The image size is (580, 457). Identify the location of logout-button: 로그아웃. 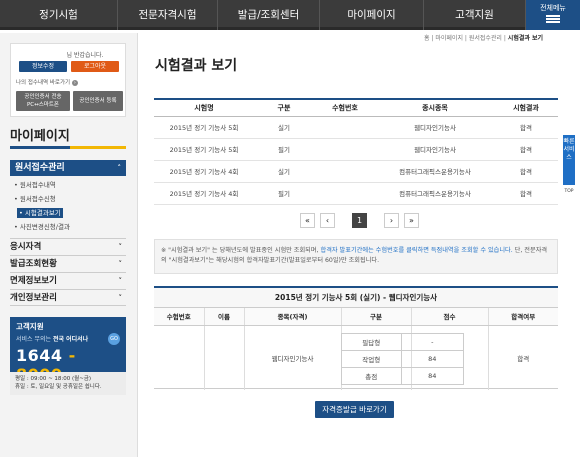
(95, 66).